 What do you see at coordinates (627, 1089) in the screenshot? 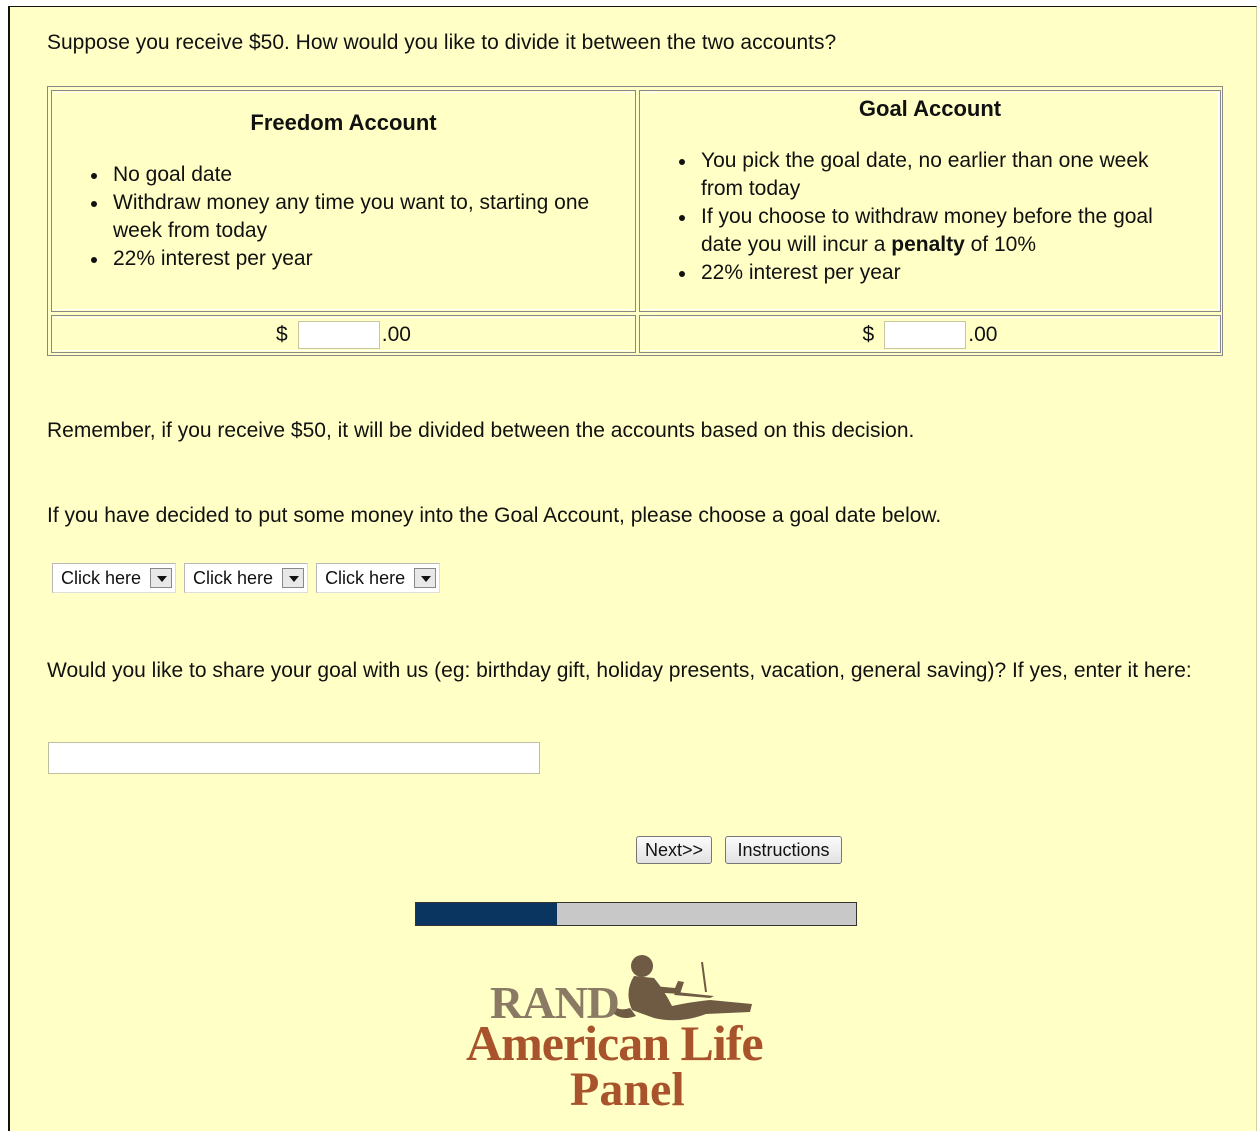
I see `logo-panel-text: Panel` at bounding box center [627, 1089].